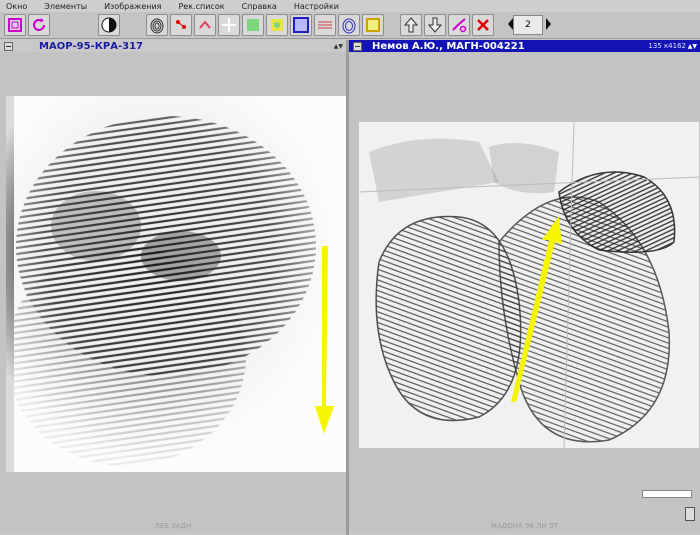  What do you see at coordinates (201, 6) in the screenshot?
I see `menu-item-rec-list: Рек.список` at bounding box center [201, 6].